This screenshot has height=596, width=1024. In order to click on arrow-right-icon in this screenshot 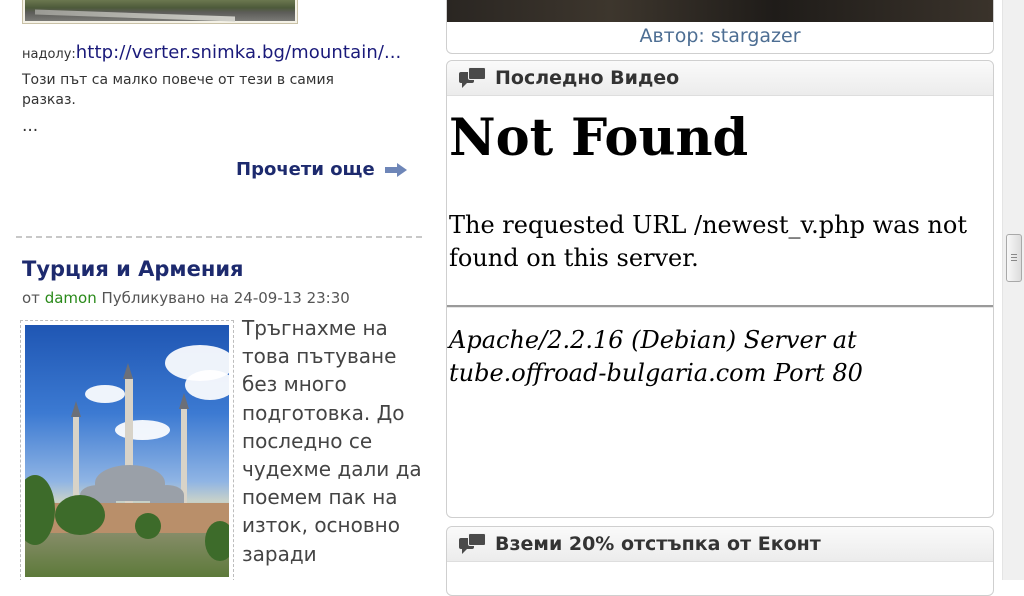, I will do `click(395, 169)`.